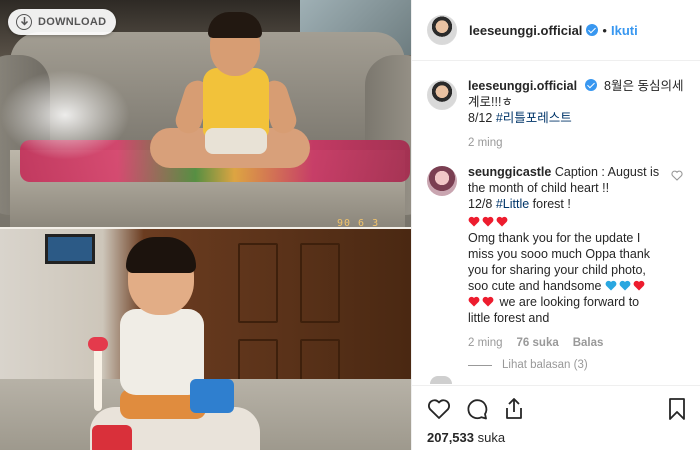 This screenshot has height=450, width=700. I want to click on likes-word: suka, so click(491, 437).